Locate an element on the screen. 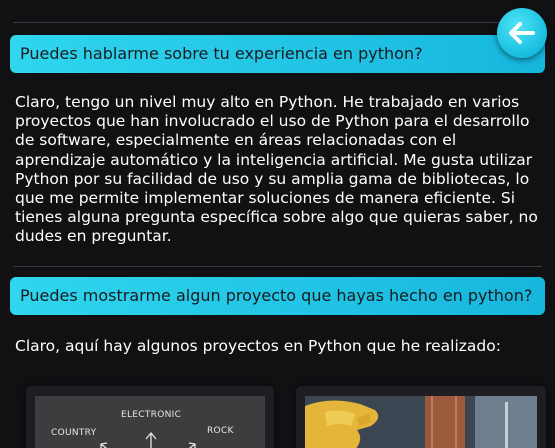 Image resolution: width=555 pixels, height=448 pixels. arrow-left-icon is located at coordinates (522, 33).